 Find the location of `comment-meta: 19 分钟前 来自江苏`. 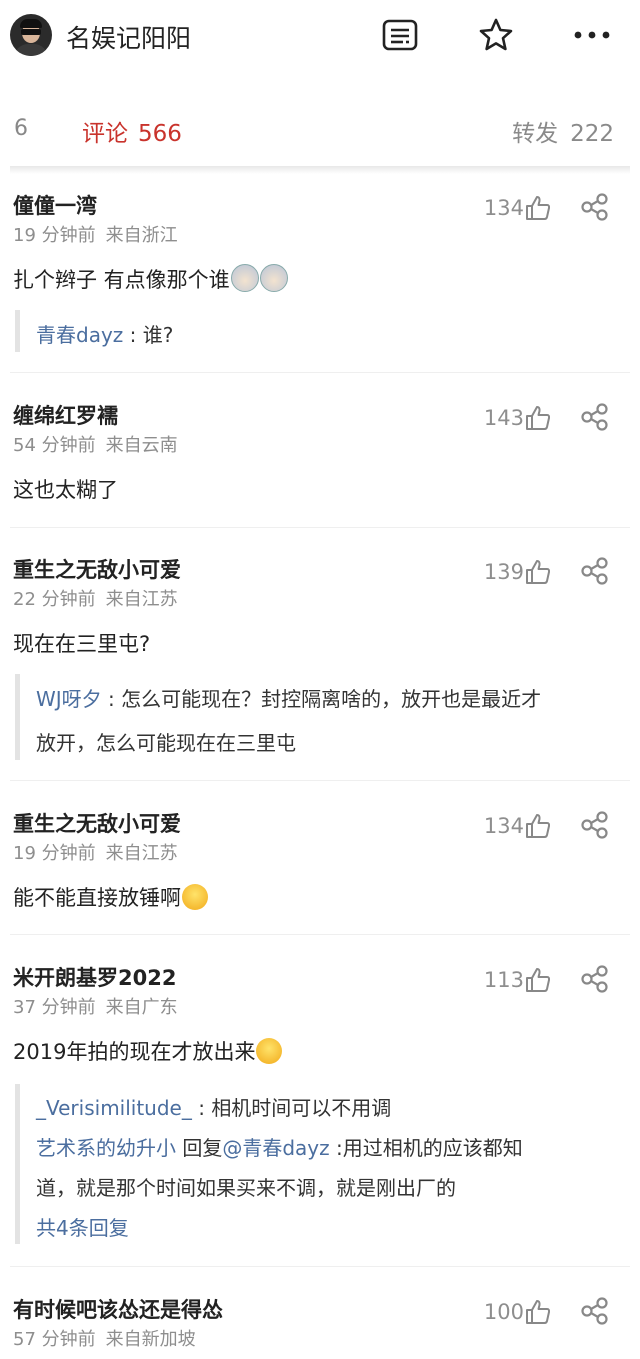

comment-meta: 19 分钟前 来自江苏 is located at coordinates (95, 852).